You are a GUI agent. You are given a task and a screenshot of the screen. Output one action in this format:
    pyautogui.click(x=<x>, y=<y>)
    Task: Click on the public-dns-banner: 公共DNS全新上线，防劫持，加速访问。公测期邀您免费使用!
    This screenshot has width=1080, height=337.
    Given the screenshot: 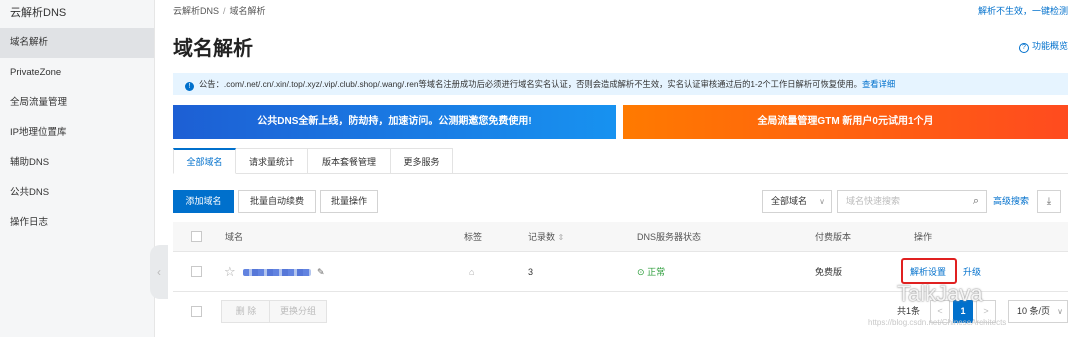 What is the action you would take?
    pyautogui.click(x=394, y=122)
    